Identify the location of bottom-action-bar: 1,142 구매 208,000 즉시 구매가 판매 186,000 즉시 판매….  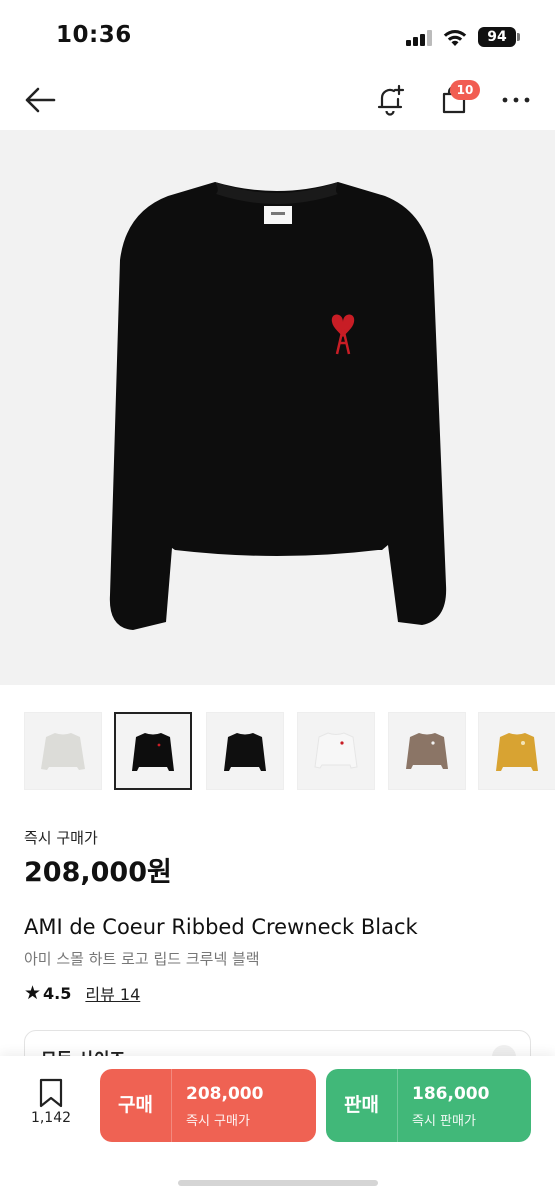
(277, 1128).